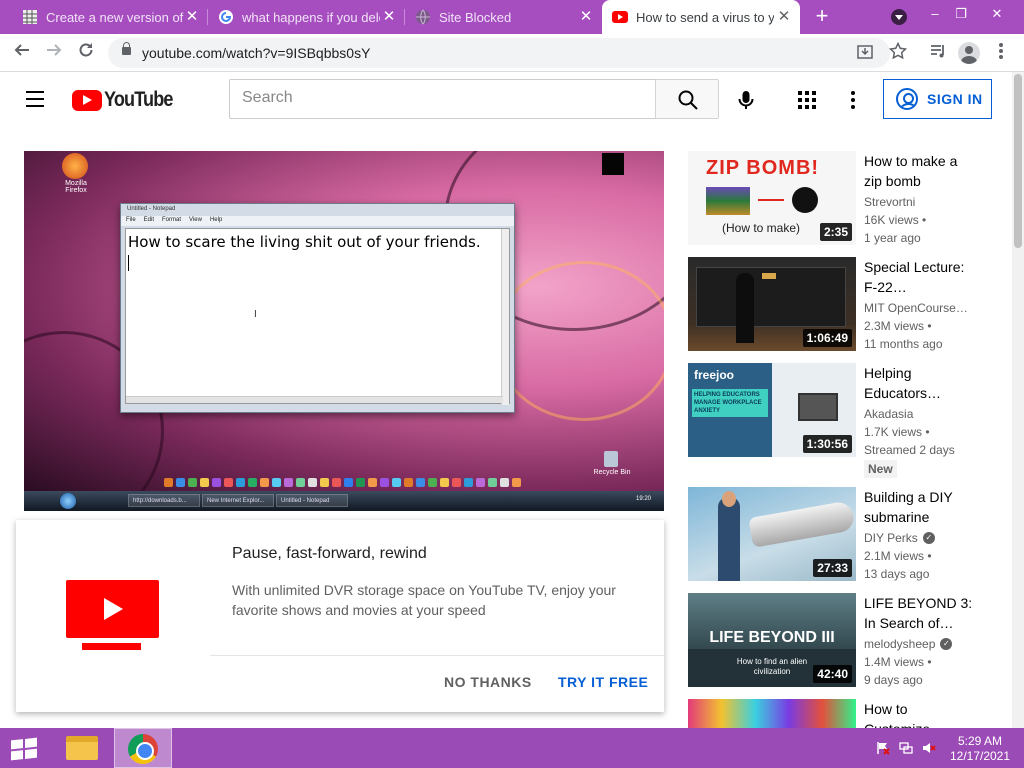 This screenshot has width=1024, height=768. Describe the element at coordinates (997, 14) in the screenshot. I see `close-window-button: ✕` at that location.